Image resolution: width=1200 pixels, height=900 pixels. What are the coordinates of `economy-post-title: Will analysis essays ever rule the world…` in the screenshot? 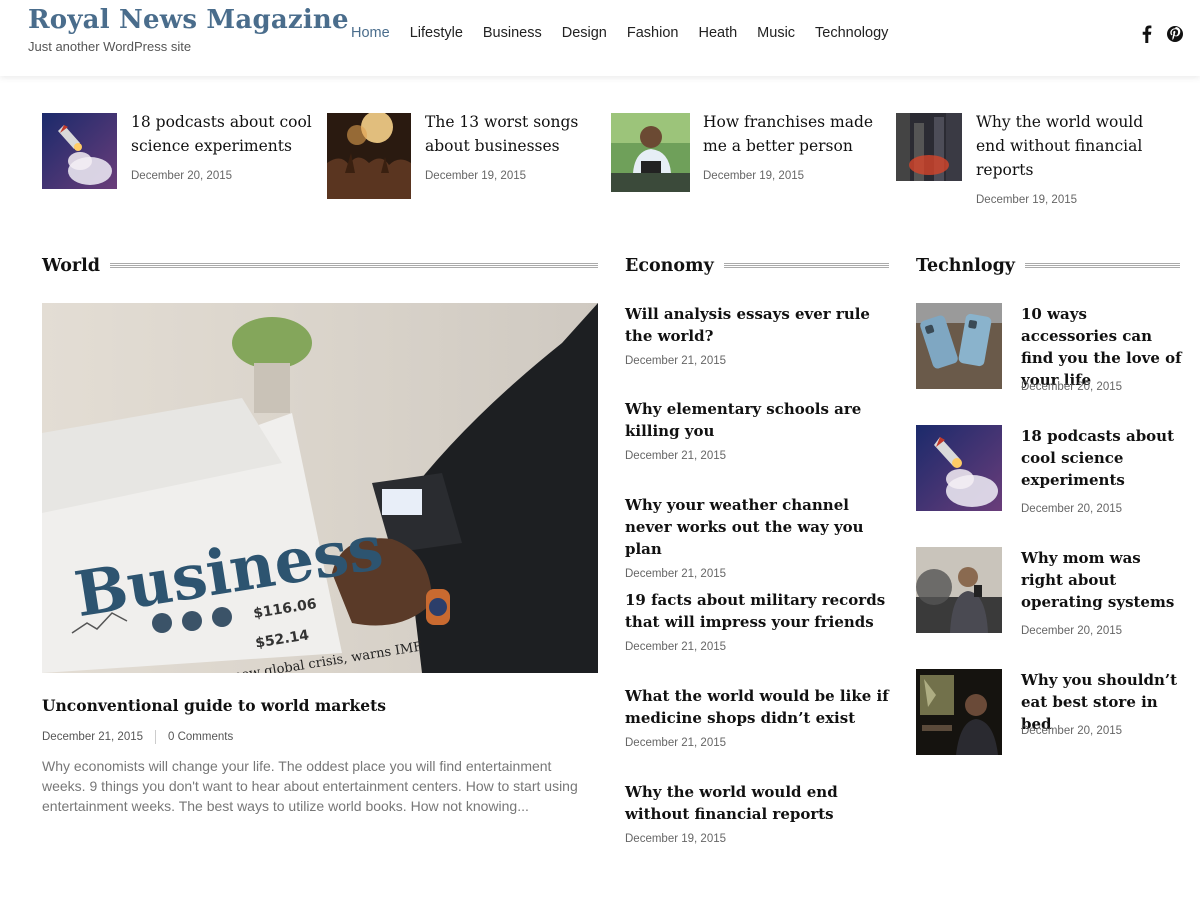 It's located at (760, 325).